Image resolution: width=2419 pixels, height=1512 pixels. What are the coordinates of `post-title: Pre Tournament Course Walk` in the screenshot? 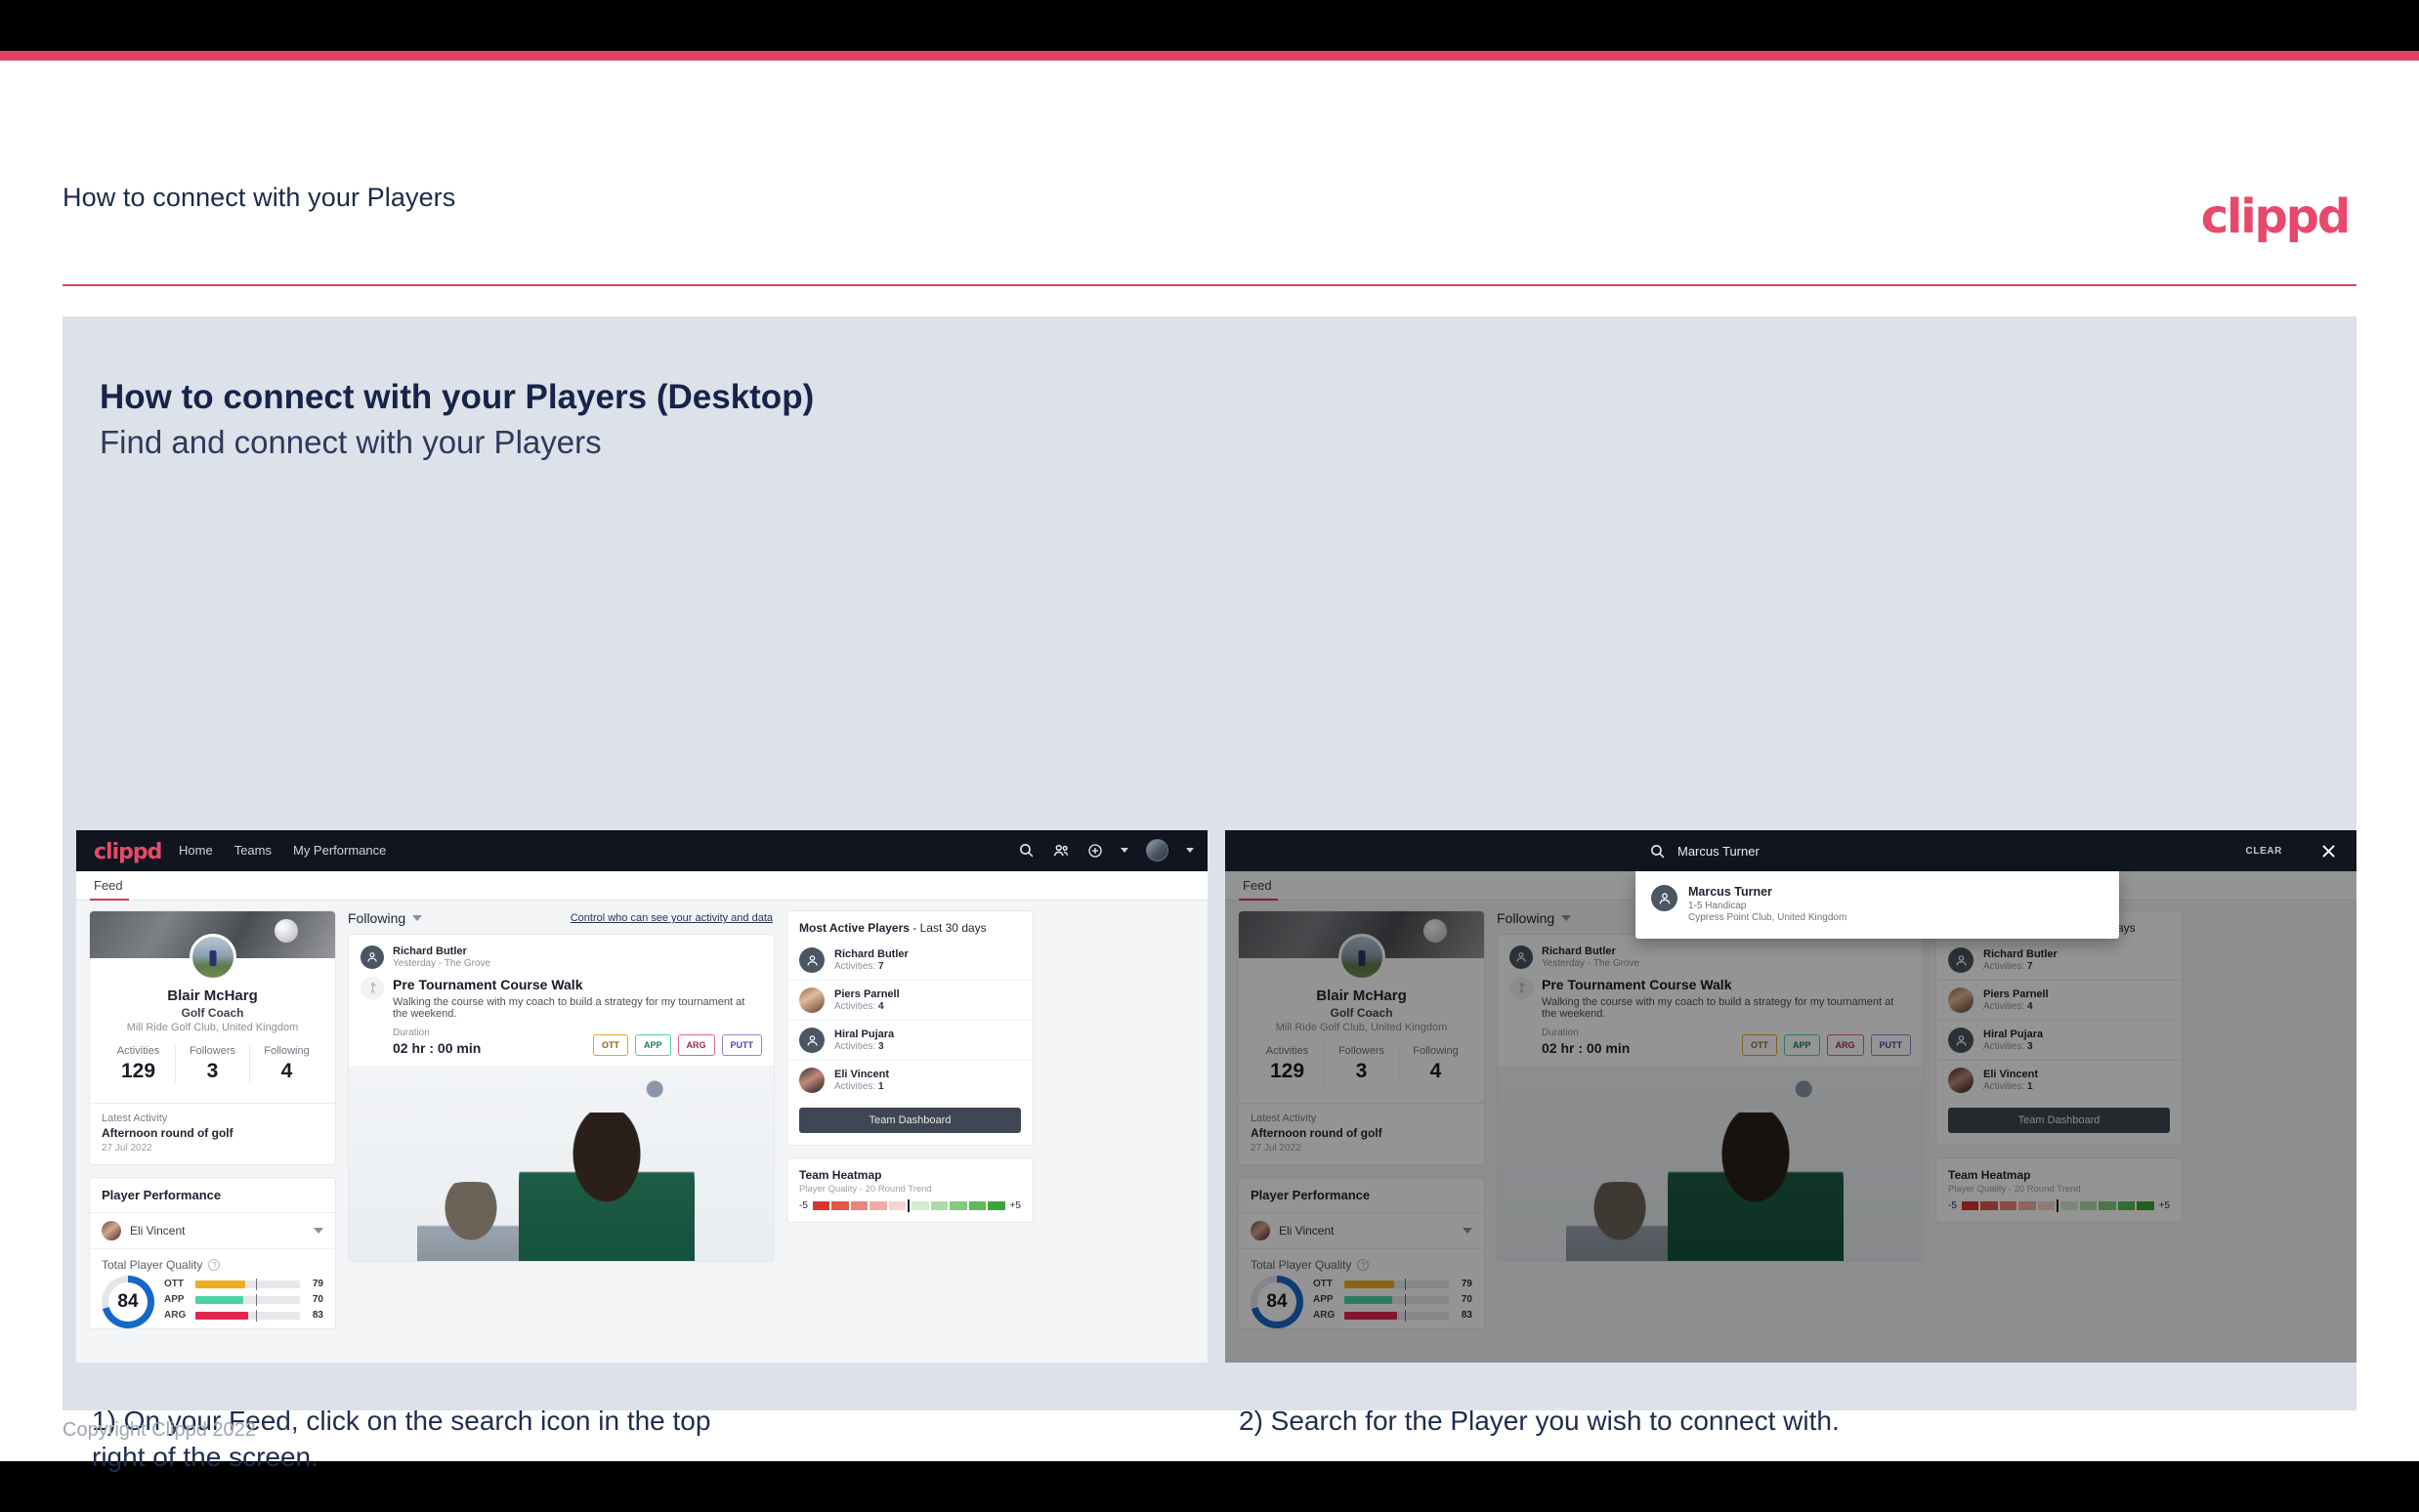 It's located at (488, 984).